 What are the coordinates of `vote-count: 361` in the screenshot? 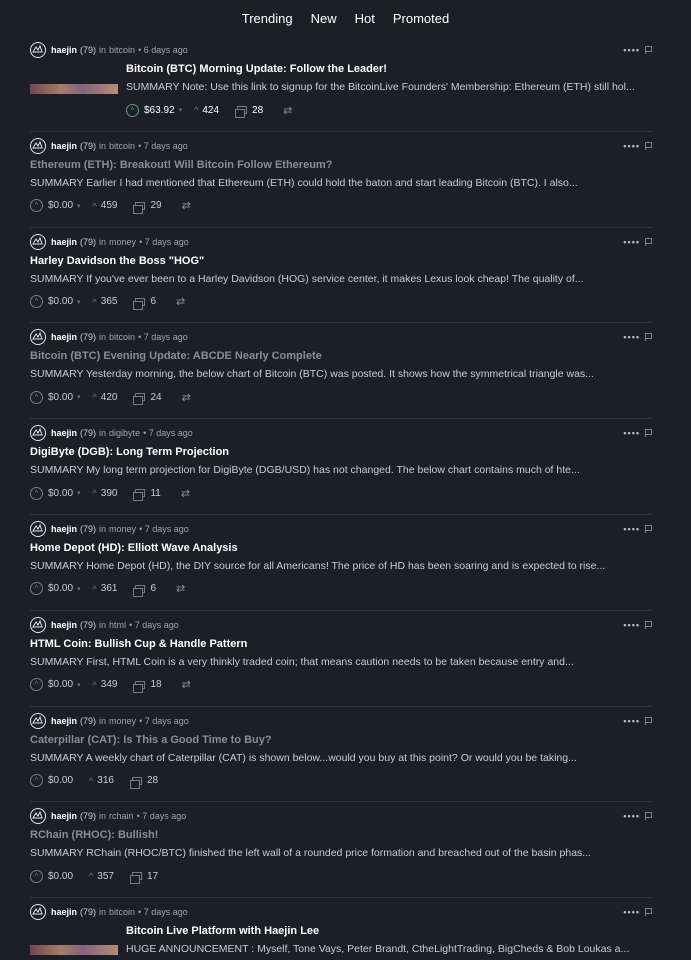 It's located at (109, 588).